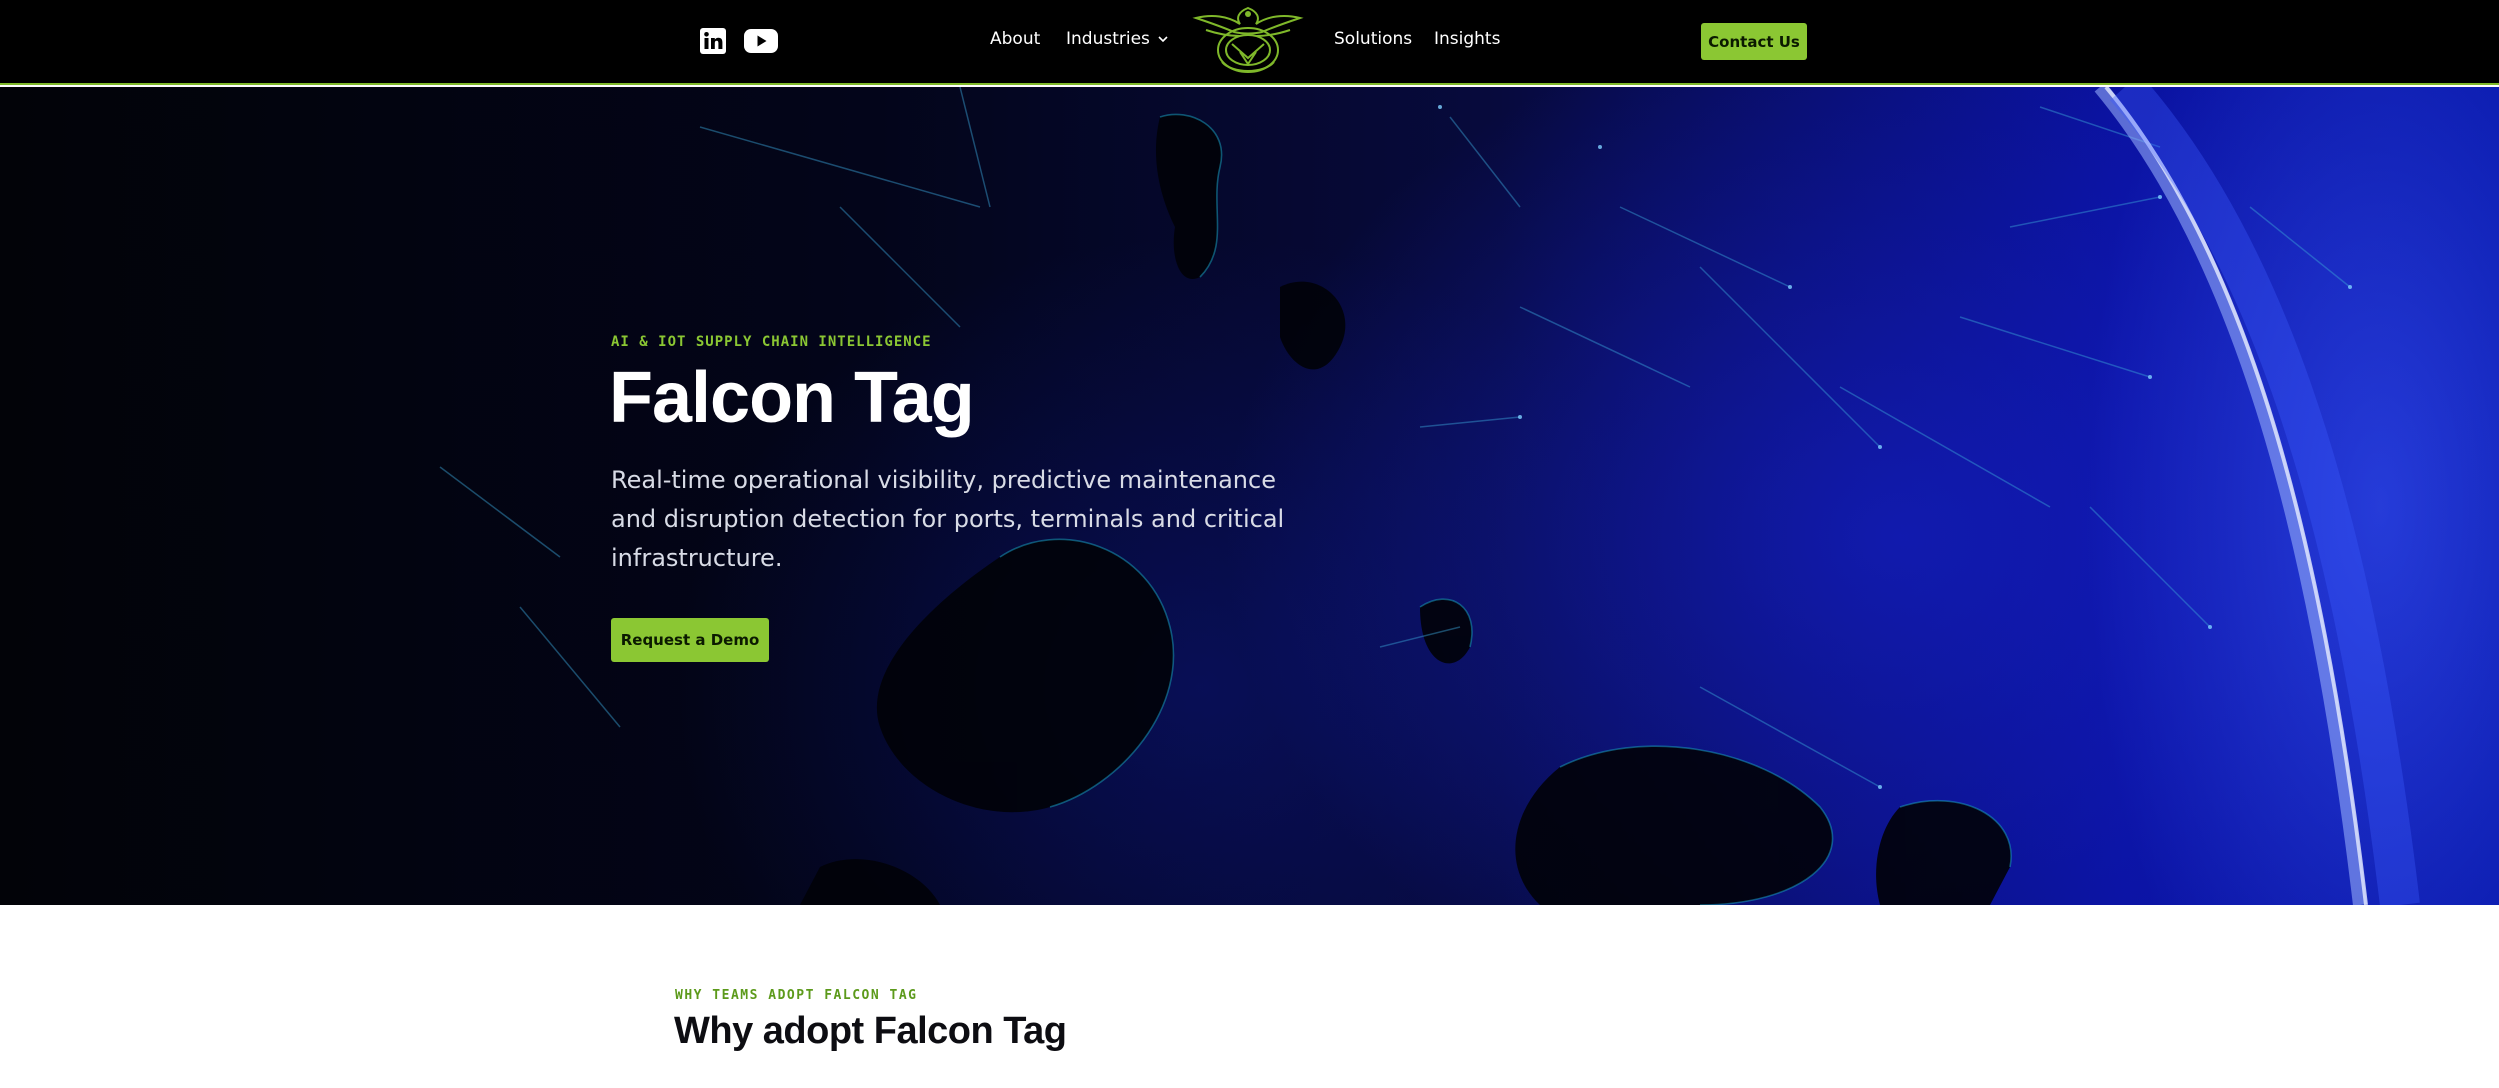  I want to click on falcon-logo, so click(1248, 42).